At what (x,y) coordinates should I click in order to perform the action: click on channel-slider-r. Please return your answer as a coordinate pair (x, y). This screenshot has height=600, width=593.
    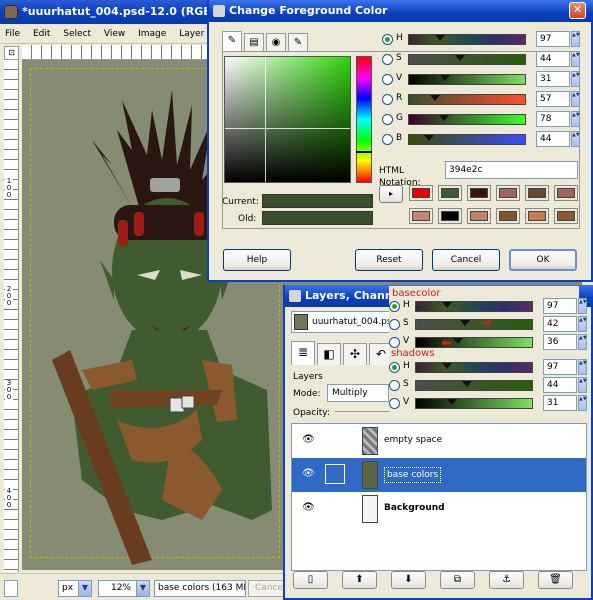
    Looking at the image, I should click on (467, 99).